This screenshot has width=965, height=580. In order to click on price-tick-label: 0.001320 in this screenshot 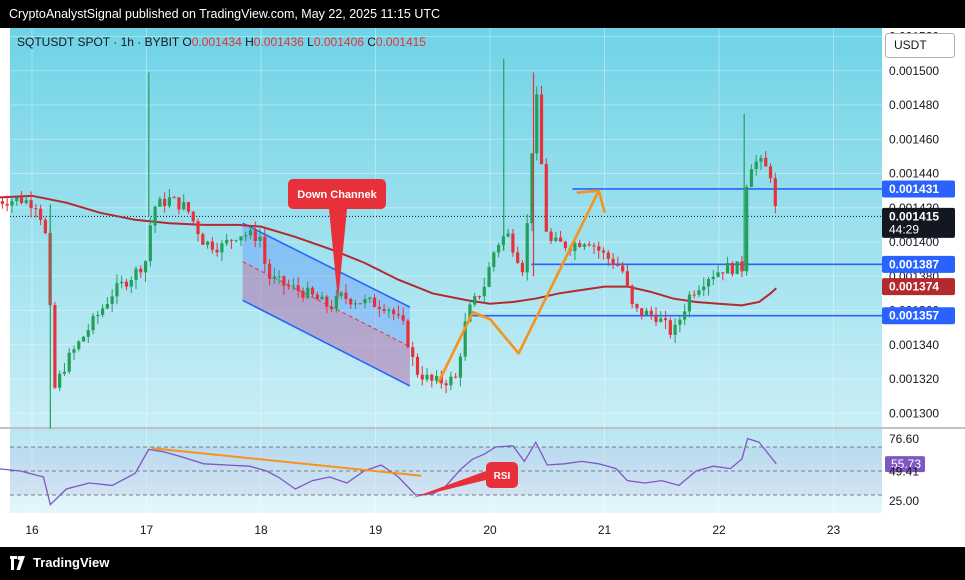, I will do `click(914, 379)`.